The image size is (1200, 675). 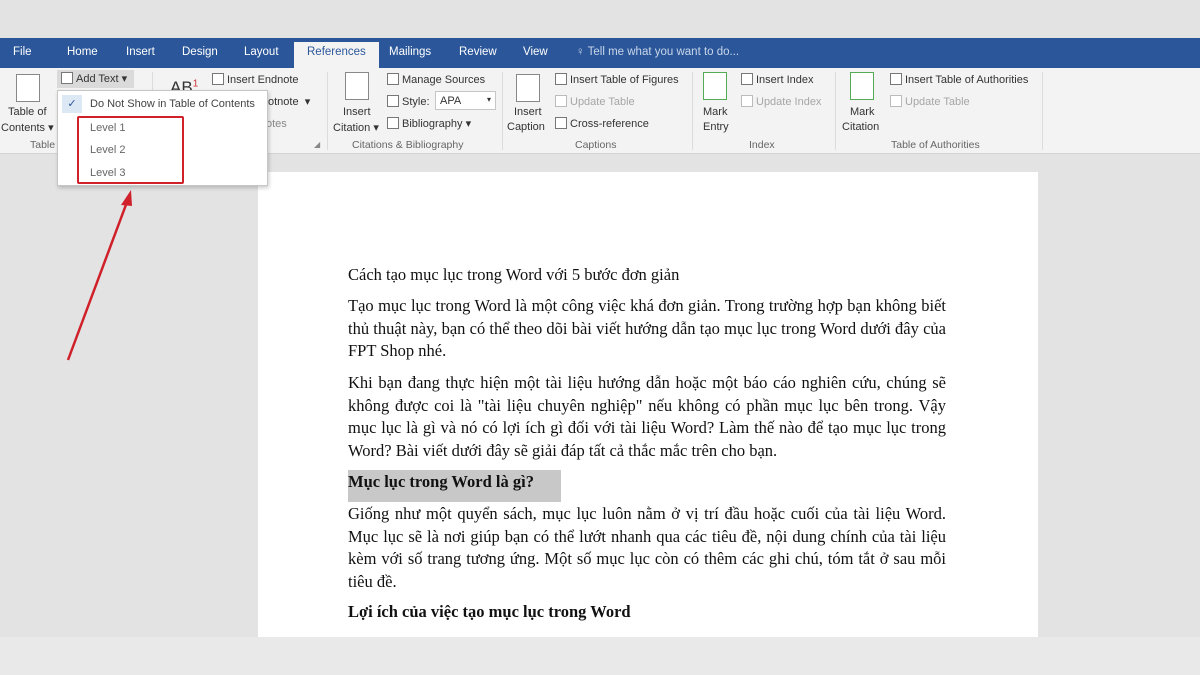 I want to click on arrow-line, so click(x=97, y=281).